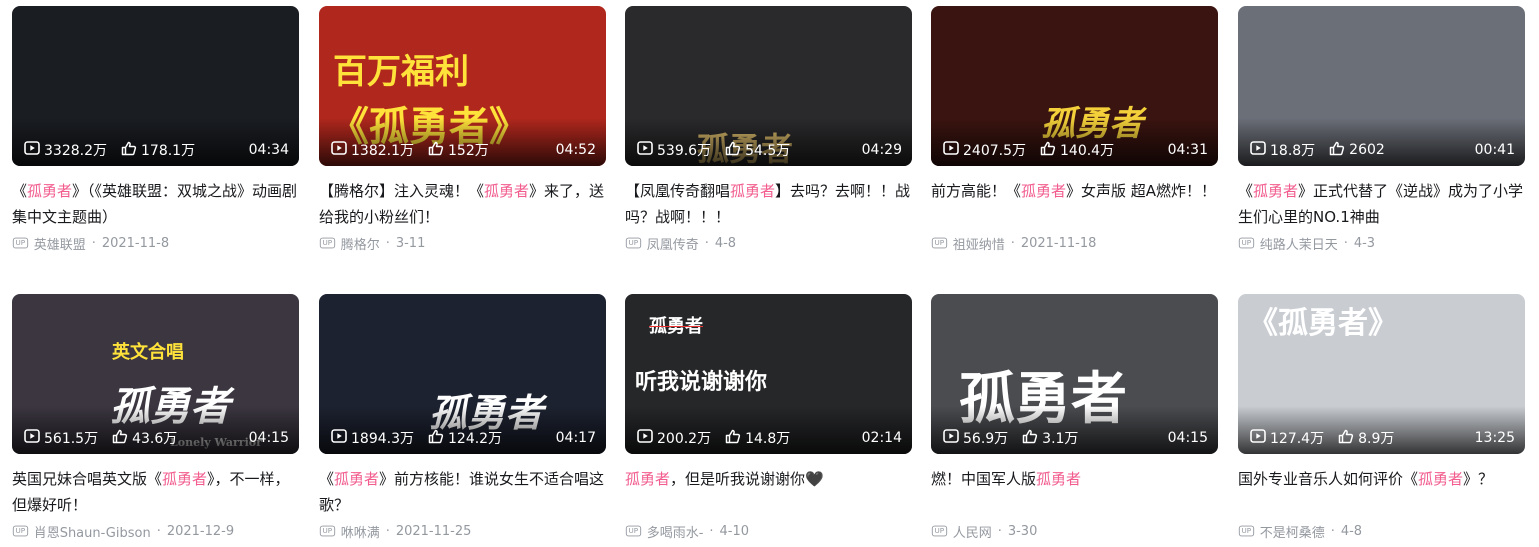 The height and width of the screenshot is (547, 1539). I want to click on view-count: 18.8万, so click(1282, 150).